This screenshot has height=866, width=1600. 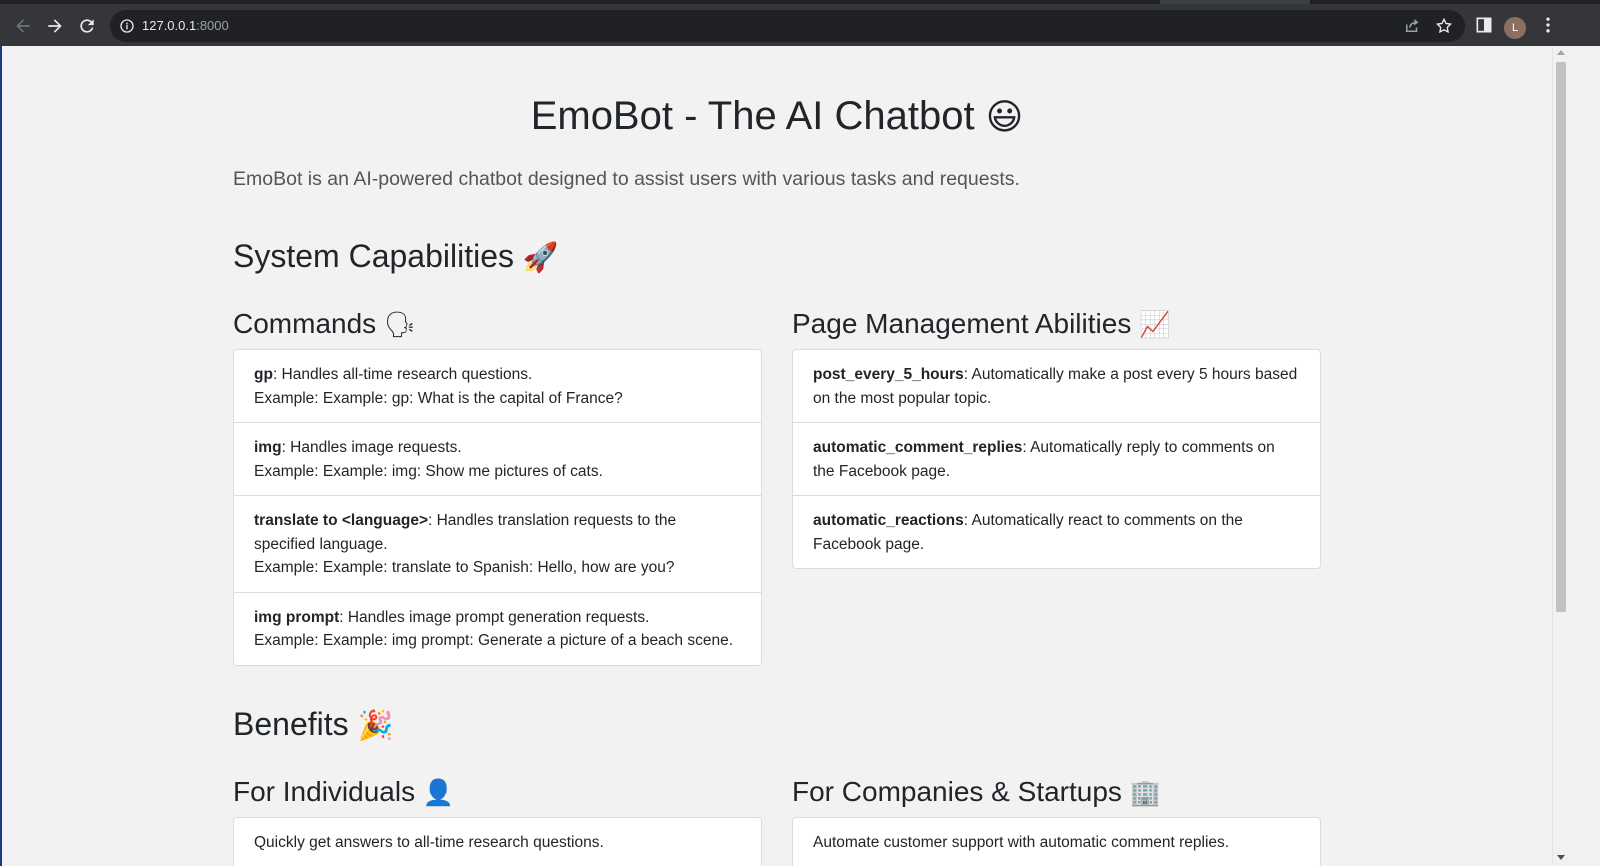 I want to click on capabilities-heading: System Capabilities 🚀, so click(x=396, y=256).